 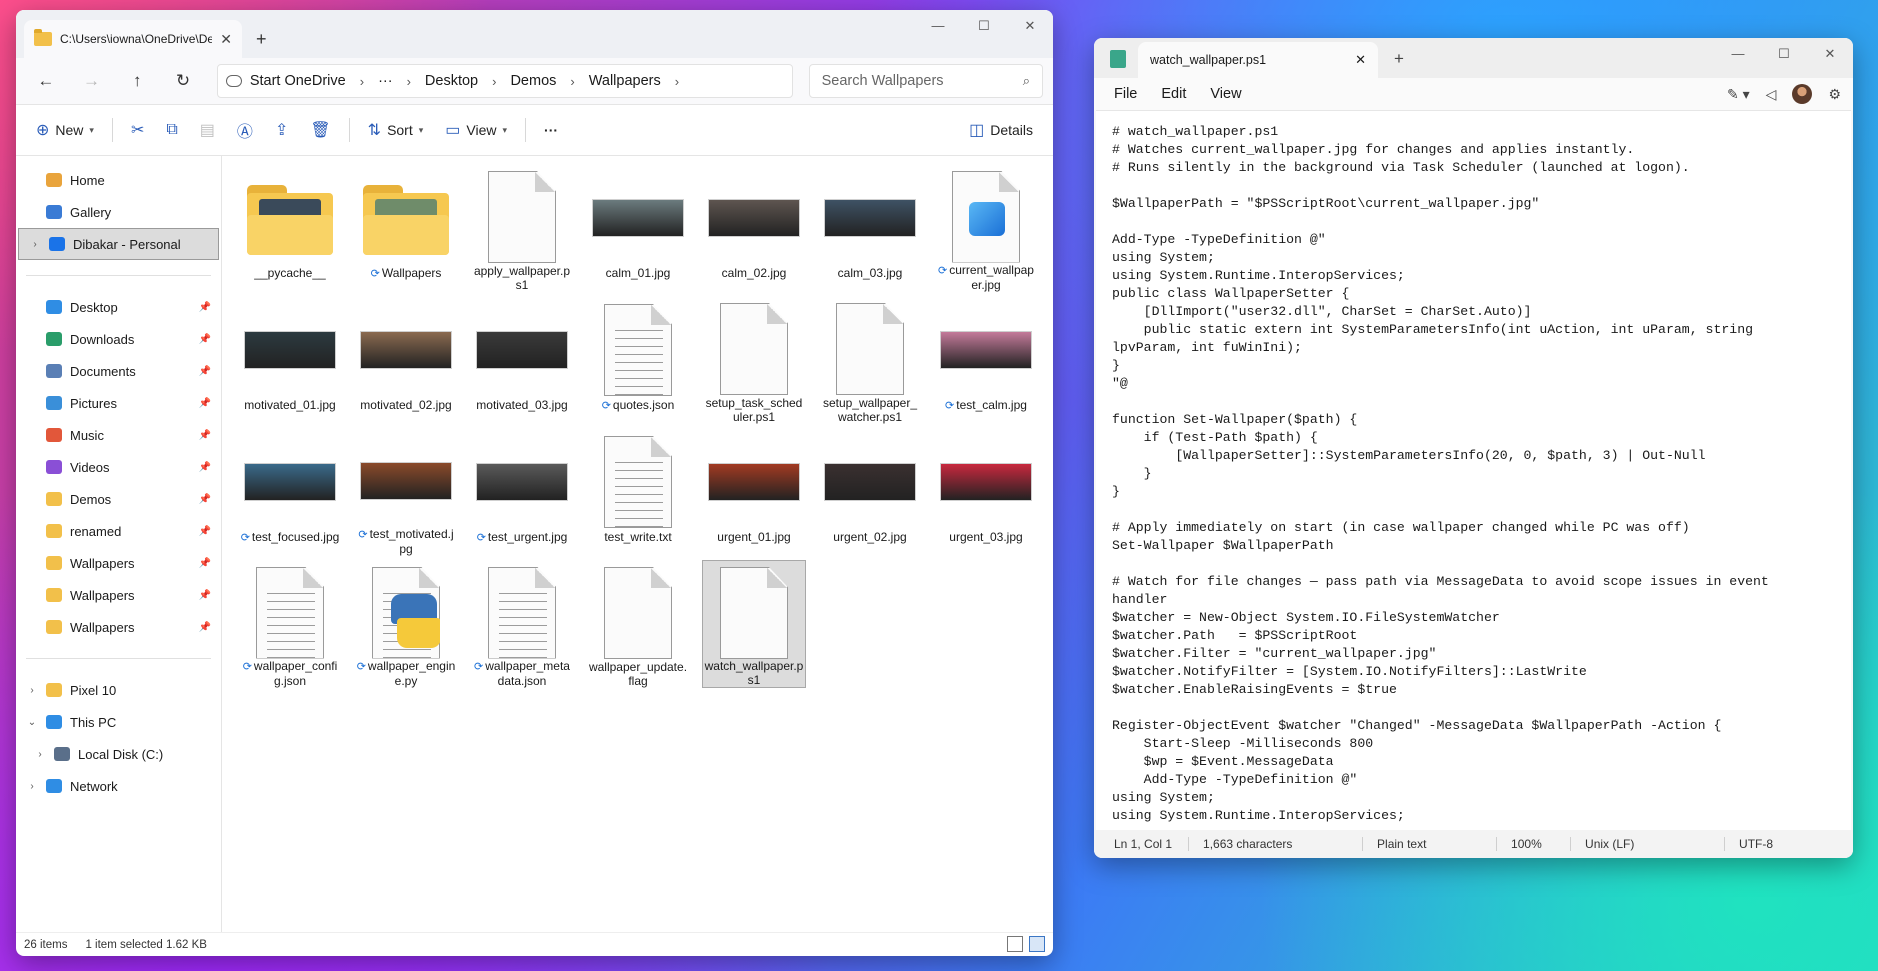 I want to click on file-item: motivated_01.jpg, so click(x=290, y=360).